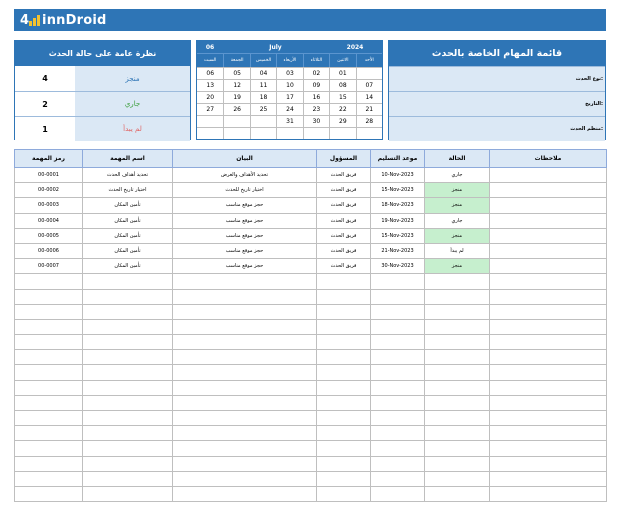  I want to click on table-cell: 00-0001, so click(48, 175).